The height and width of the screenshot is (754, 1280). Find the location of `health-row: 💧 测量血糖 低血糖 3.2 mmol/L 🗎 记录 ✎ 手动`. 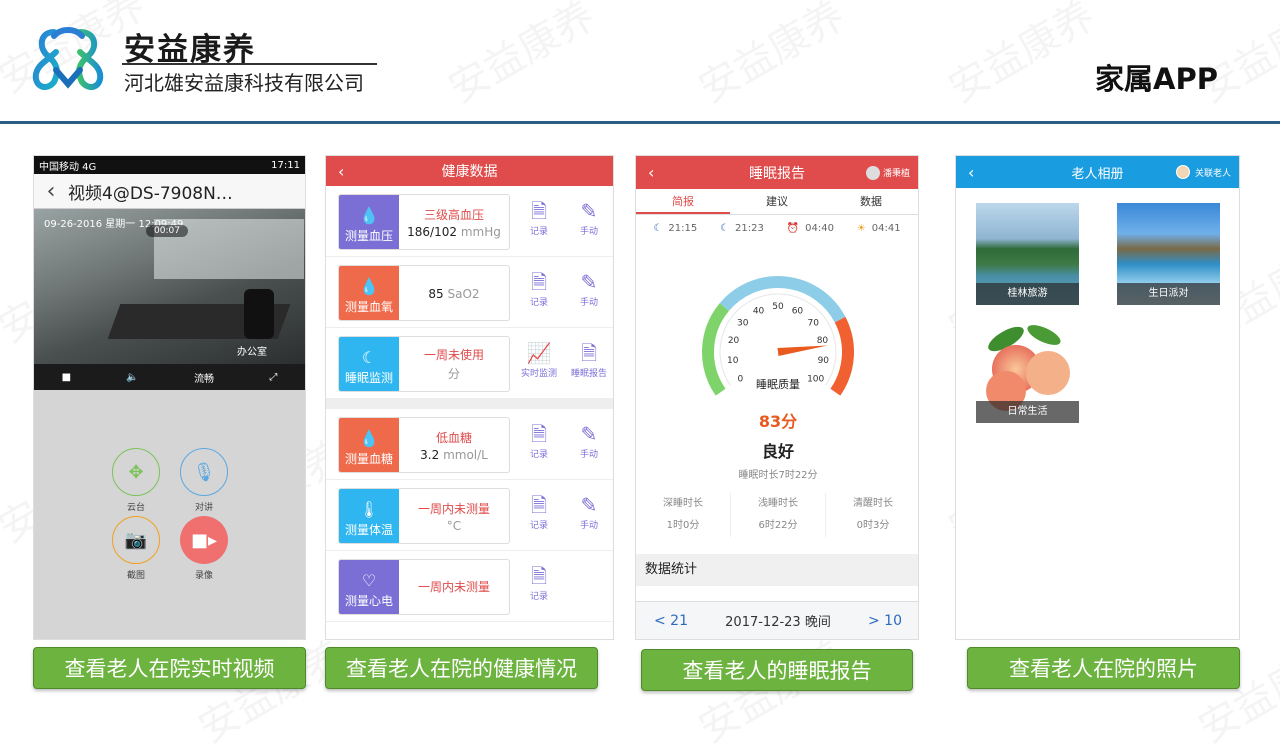

health-row: 💧 测量血糖 低血糖 3.2 mmol/L 🗎 记录 ✎ 手动 is located at coordinates (469, 444).